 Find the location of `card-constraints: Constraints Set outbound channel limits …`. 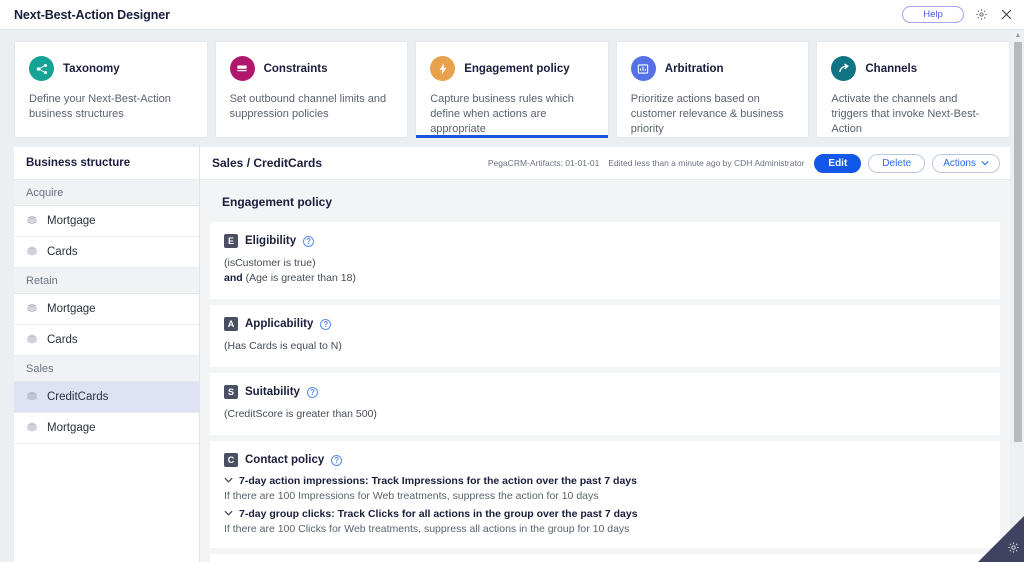

card-constraints: Constraints Set outbound channel limits … is located at coordinates (311, 89).